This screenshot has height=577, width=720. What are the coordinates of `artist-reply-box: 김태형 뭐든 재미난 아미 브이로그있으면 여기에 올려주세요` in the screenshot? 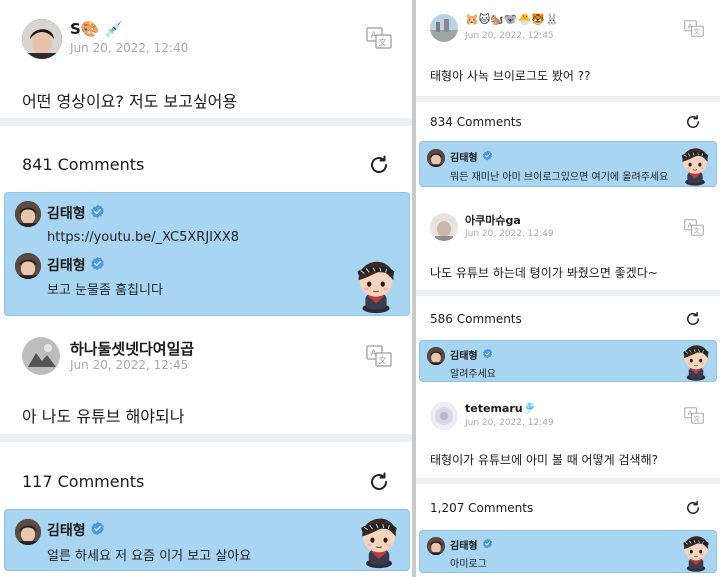 It's located at (568, 164).